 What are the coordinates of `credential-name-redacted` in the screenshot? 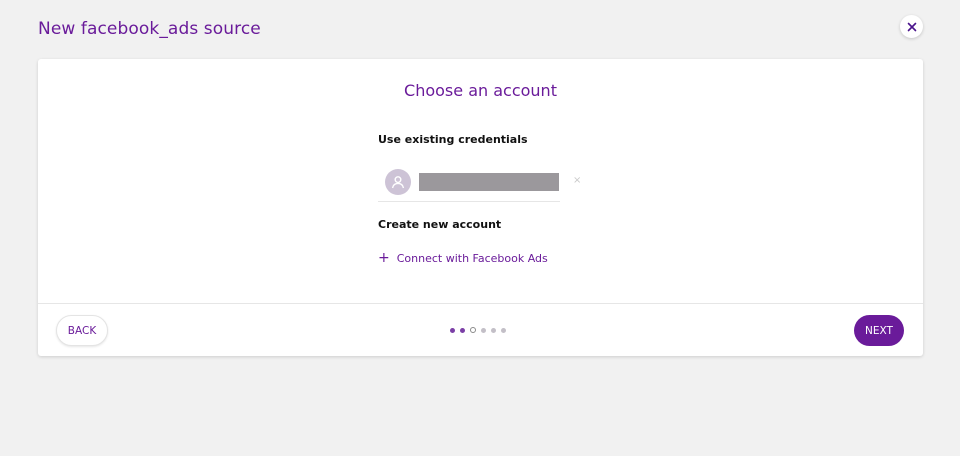 It's located at (489, 182).